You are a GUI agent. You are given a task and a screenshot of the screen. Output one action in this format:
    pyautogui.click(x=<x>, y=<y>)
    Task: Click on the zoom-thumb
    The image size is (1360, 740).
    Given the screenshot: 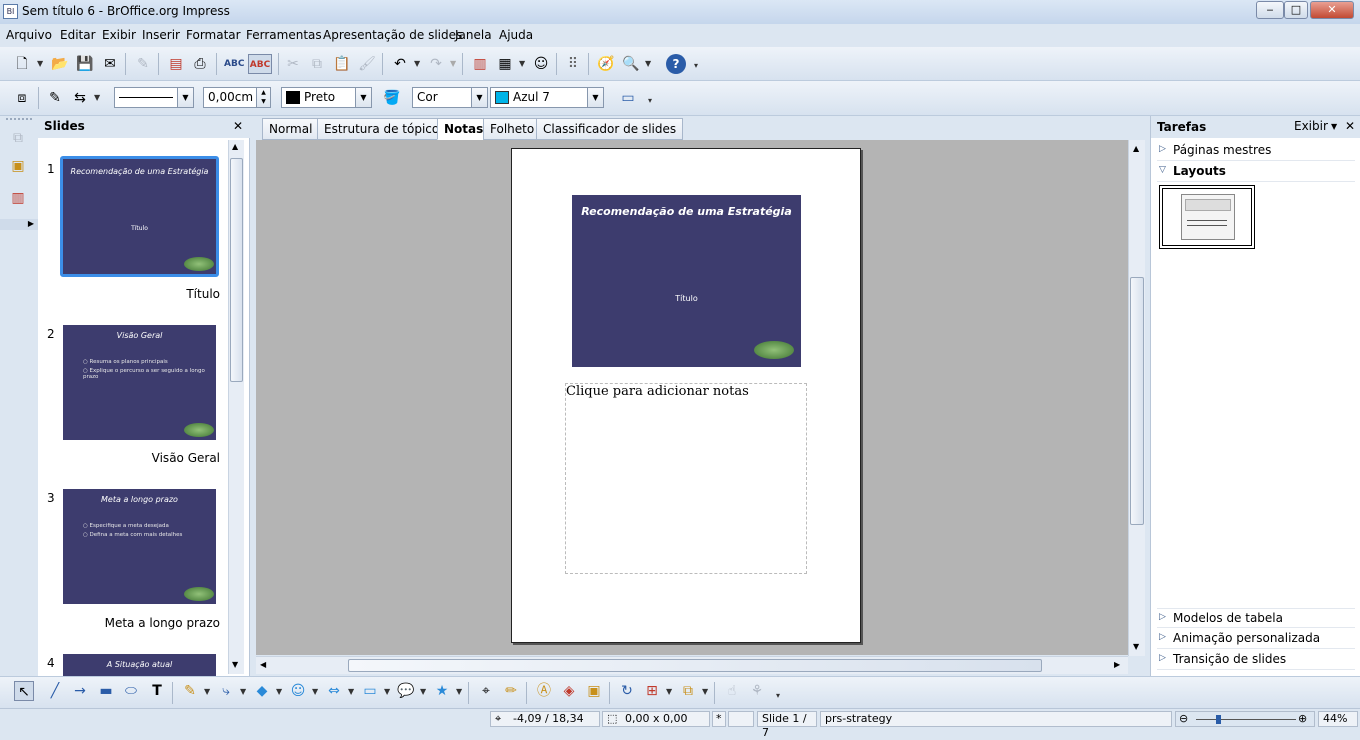 What is the action you would take?
    pyautogui.click(x=1218, y=719)
    